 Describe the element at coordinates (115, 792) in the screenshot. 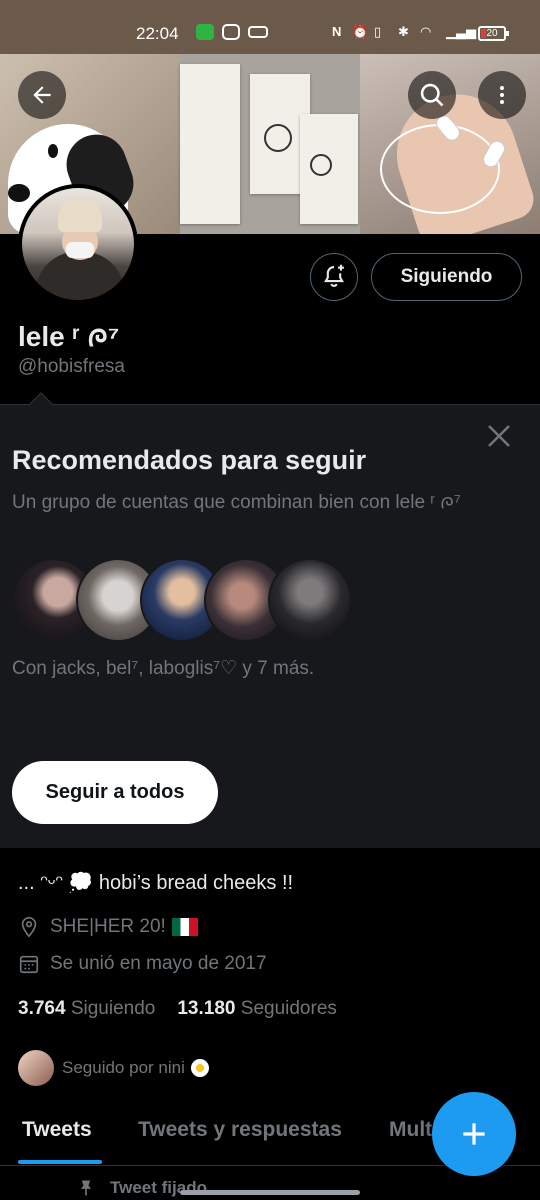

I see `follow-all-button: Seguir a todos` at that location.